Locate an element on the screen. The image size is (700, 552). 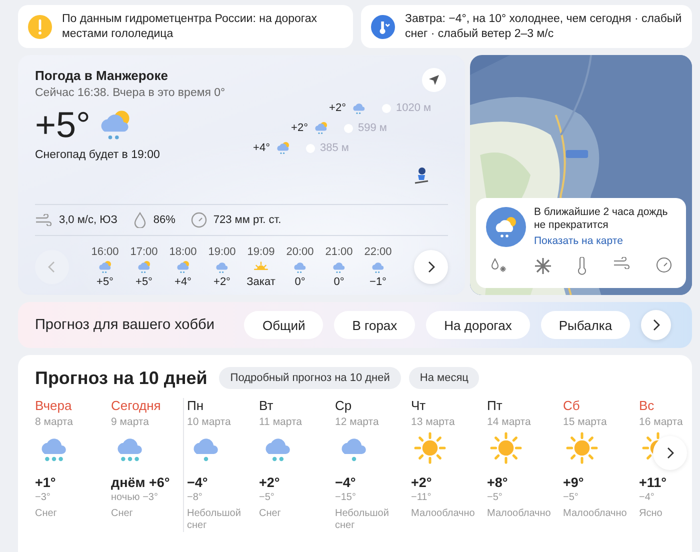
humidity-value: 86% is located at coordinates (164, 220).